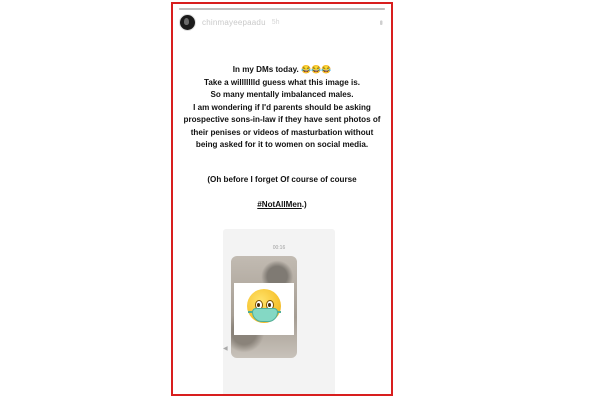 The image size is (600, 400). Describe the element at coordinates (282, 94) in the screenshot. I see `caption-line: So many mentally imbalanced males.` at that location.